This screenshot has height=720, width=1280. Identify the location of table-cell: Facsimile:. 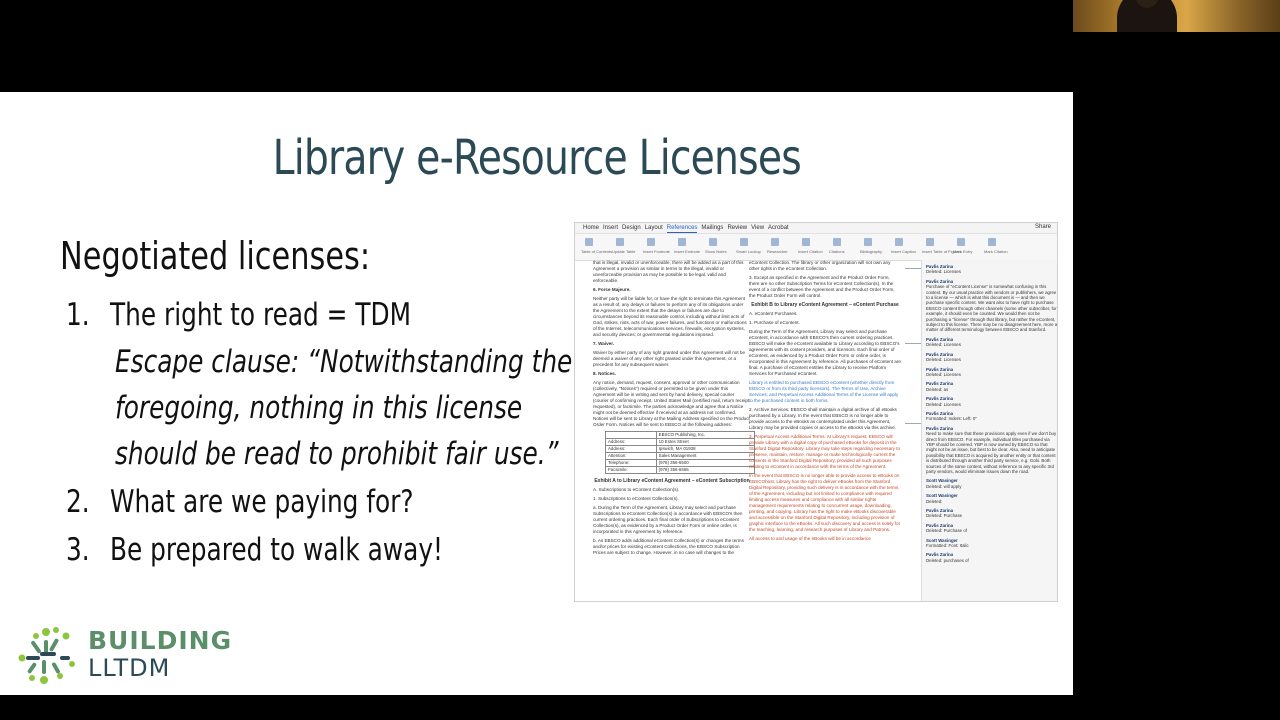
(631, 470).